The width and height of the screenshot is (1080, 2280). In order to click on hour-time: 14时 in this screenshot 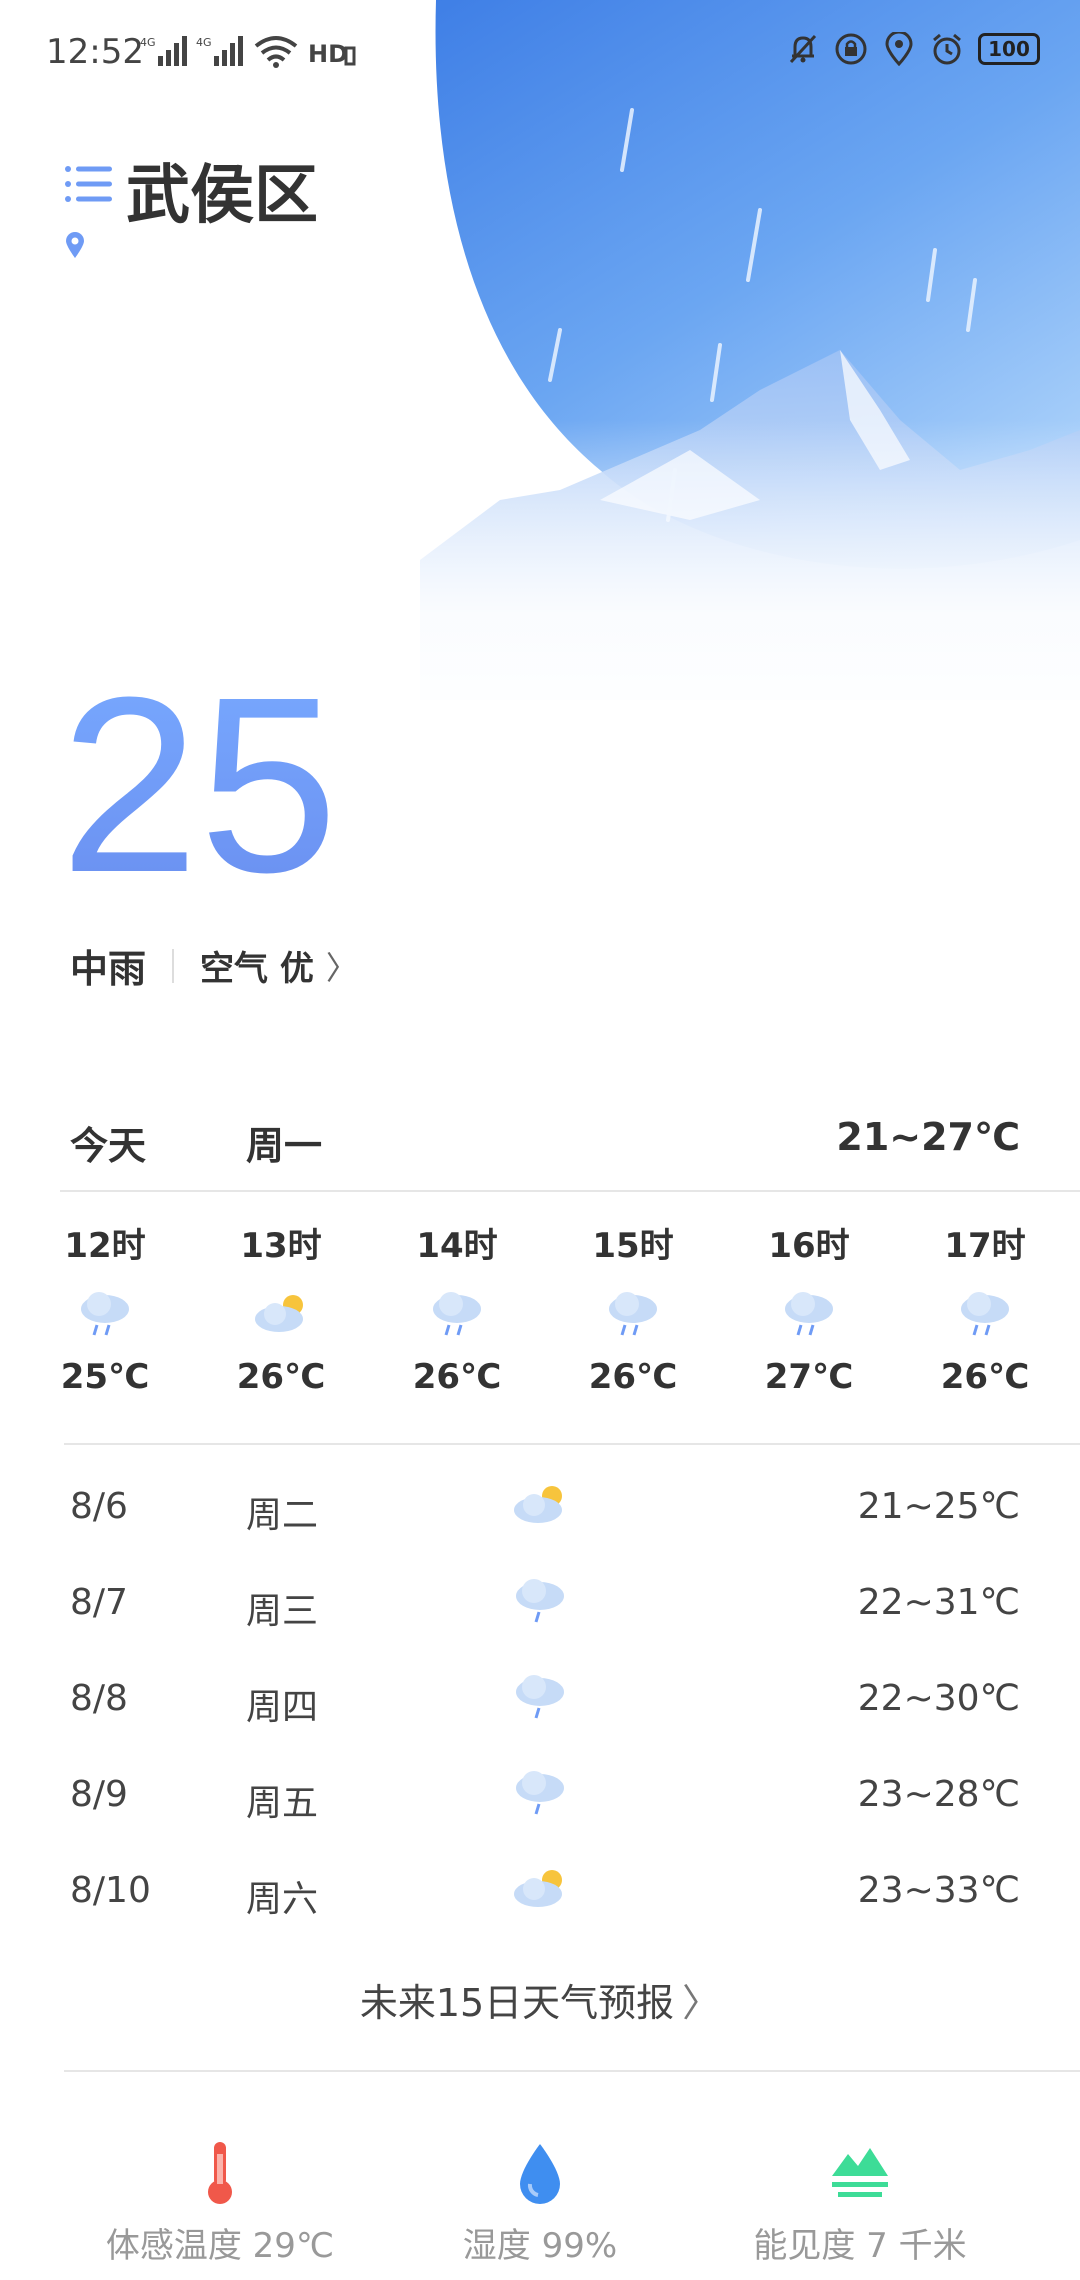, I will do `click(457, 1246)`.